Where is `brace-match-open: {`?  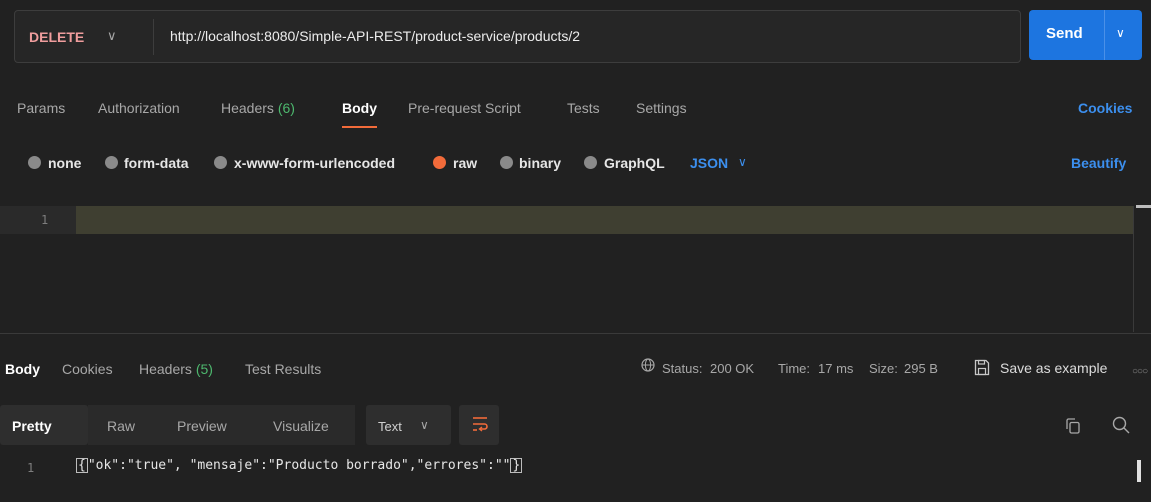
brace-match-open: { is located at coordinates (82, 465).